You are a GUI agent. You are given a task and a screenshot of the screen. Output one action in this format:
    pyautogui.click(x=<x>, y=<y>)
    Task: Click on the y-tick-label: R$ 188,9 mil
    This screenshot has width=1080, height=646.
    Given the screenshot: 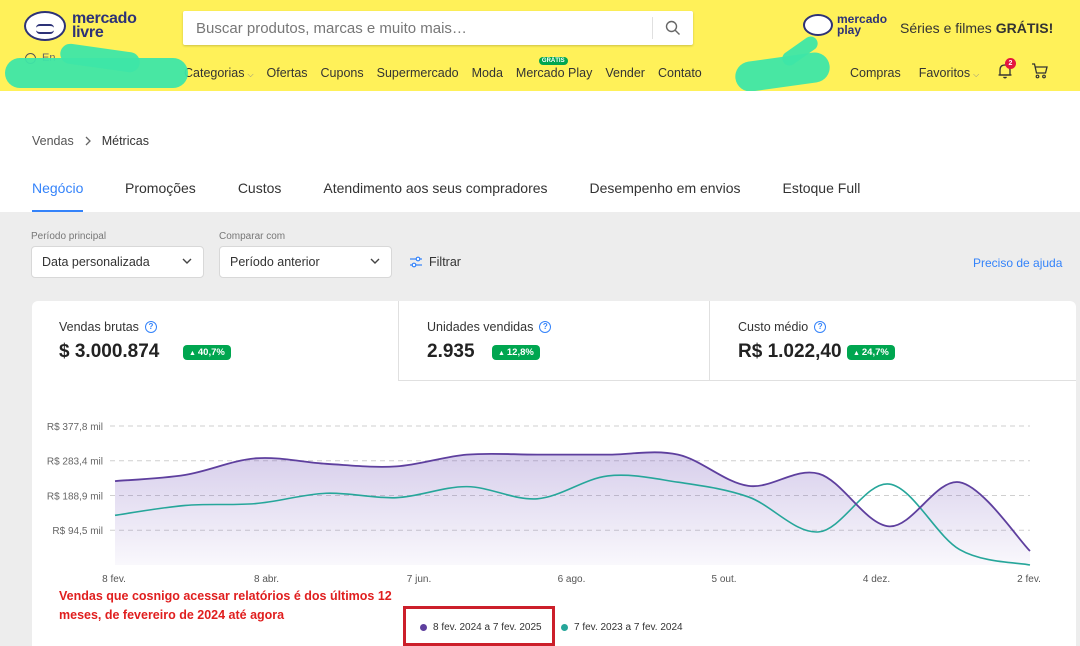 What is the action you would take?
    pyautogui.click(x=75, y=497)
    